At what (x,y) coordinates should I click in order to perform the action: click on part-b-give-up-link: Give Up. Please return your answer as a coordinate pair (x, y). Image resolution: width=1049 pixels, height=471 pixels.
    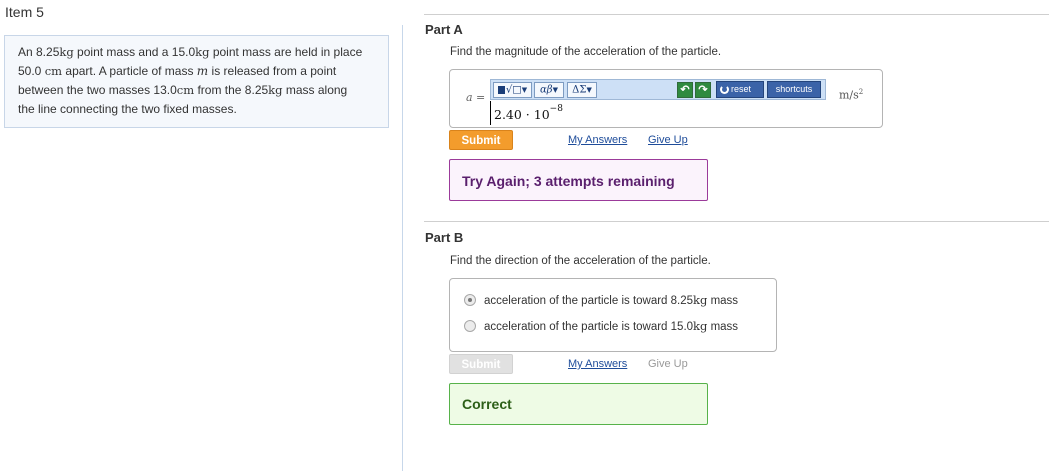
    Looking at the image, I should click on (668, 364).